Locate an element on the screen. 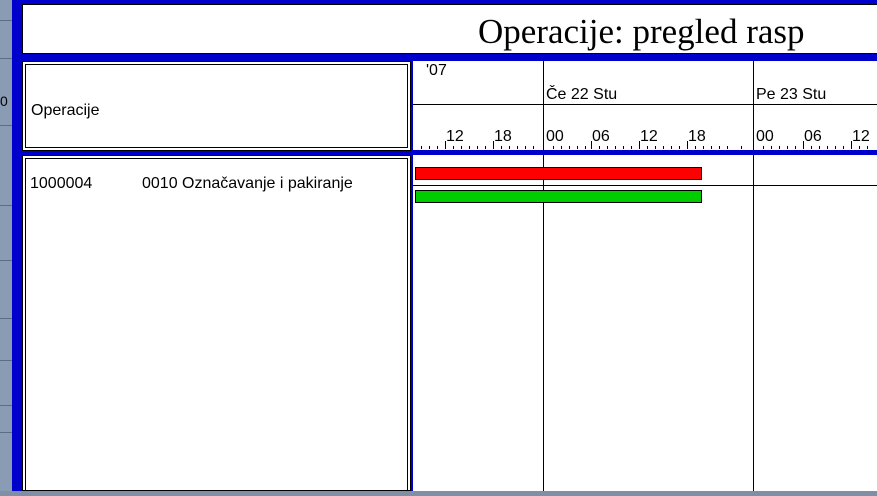  hour-minor-ticks is located at coordinates (644, 147).